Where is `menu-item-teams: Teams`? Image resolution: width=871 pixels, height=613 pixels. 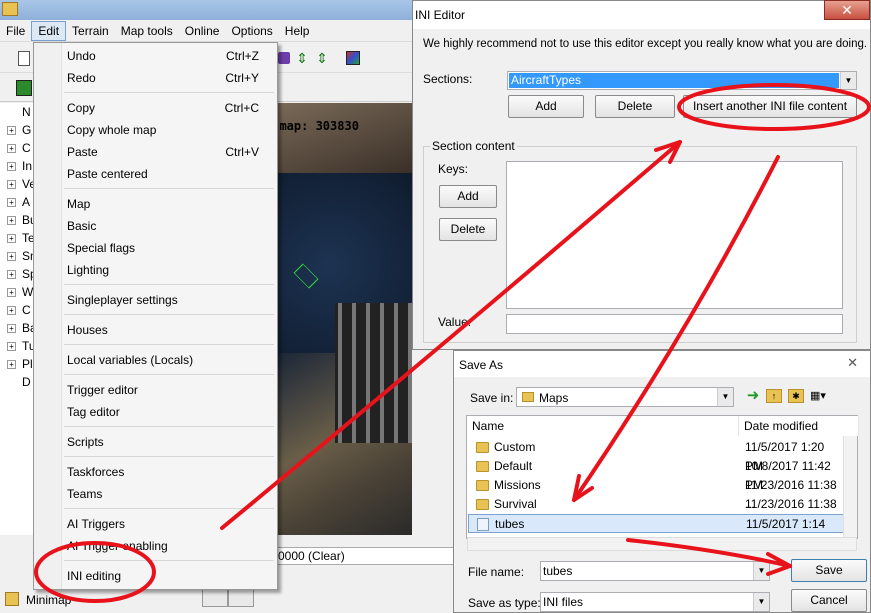 menu-item-teams: Teams is located at coordinates (163, 494).